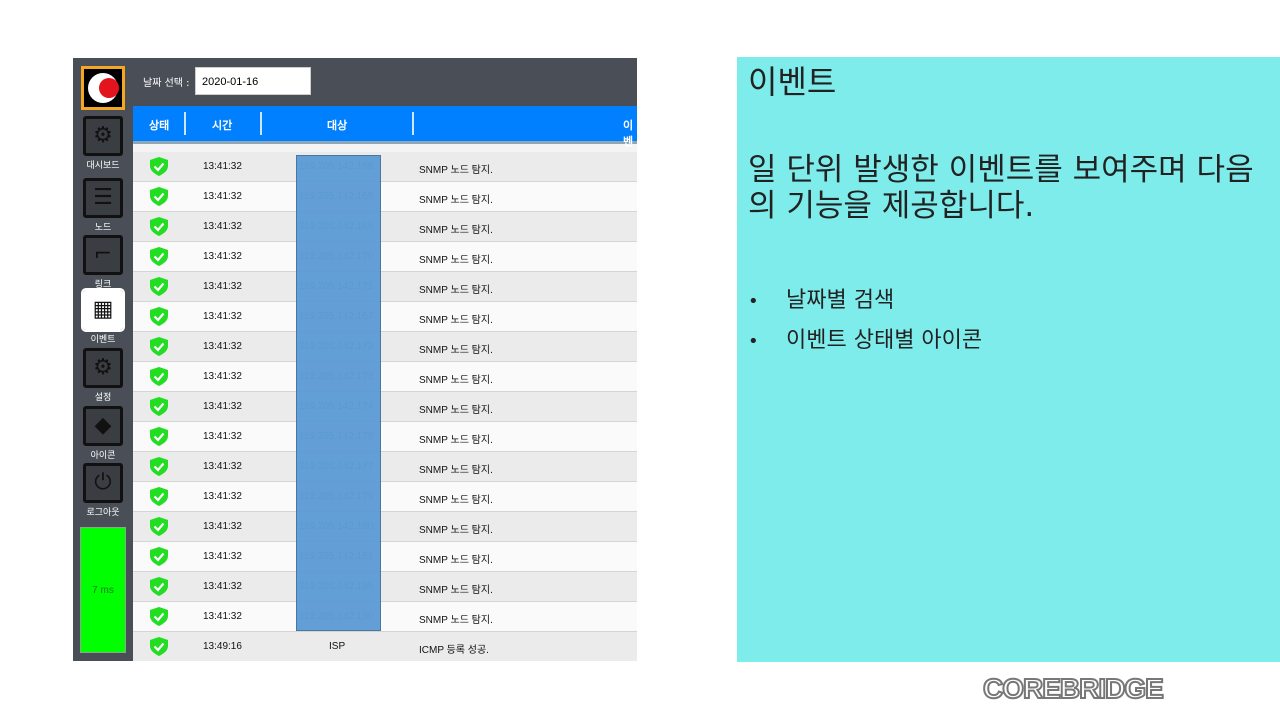  Describe the element at coordinates (103, 228) in the screenshot. I see `sidebar-item-label: 노드` at that location.